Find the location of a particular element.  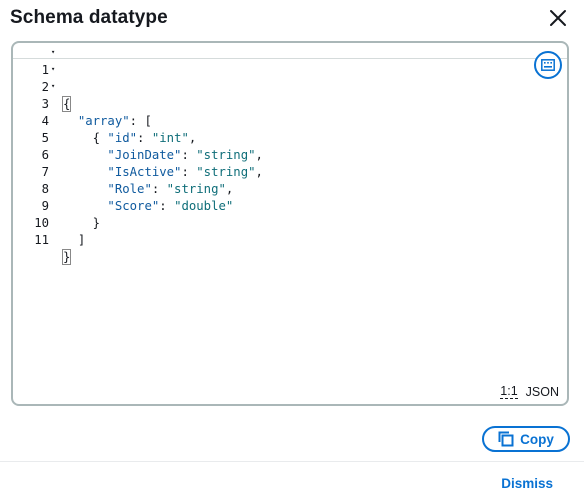

modal-title: Schema datatype is located at coordinates (89, 17).